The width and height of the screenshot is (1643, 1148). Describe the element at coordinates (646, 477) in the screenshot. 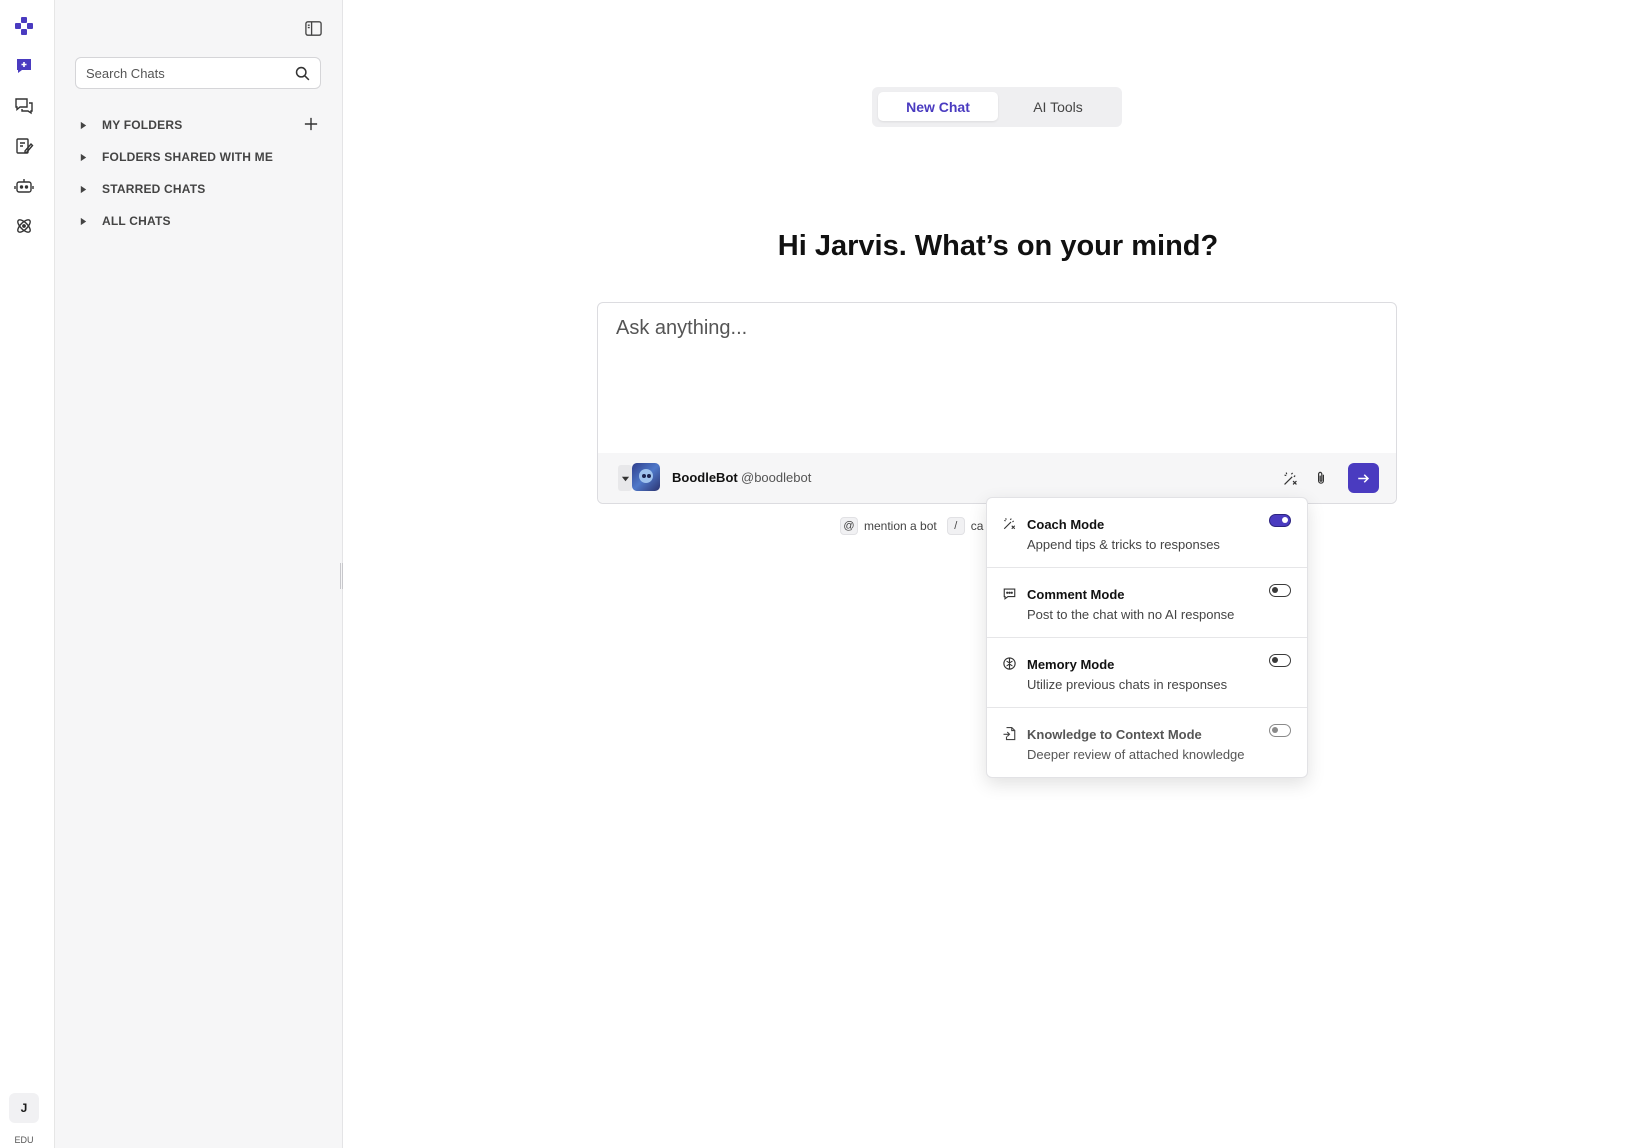

I see `bot-avatar` at that location.